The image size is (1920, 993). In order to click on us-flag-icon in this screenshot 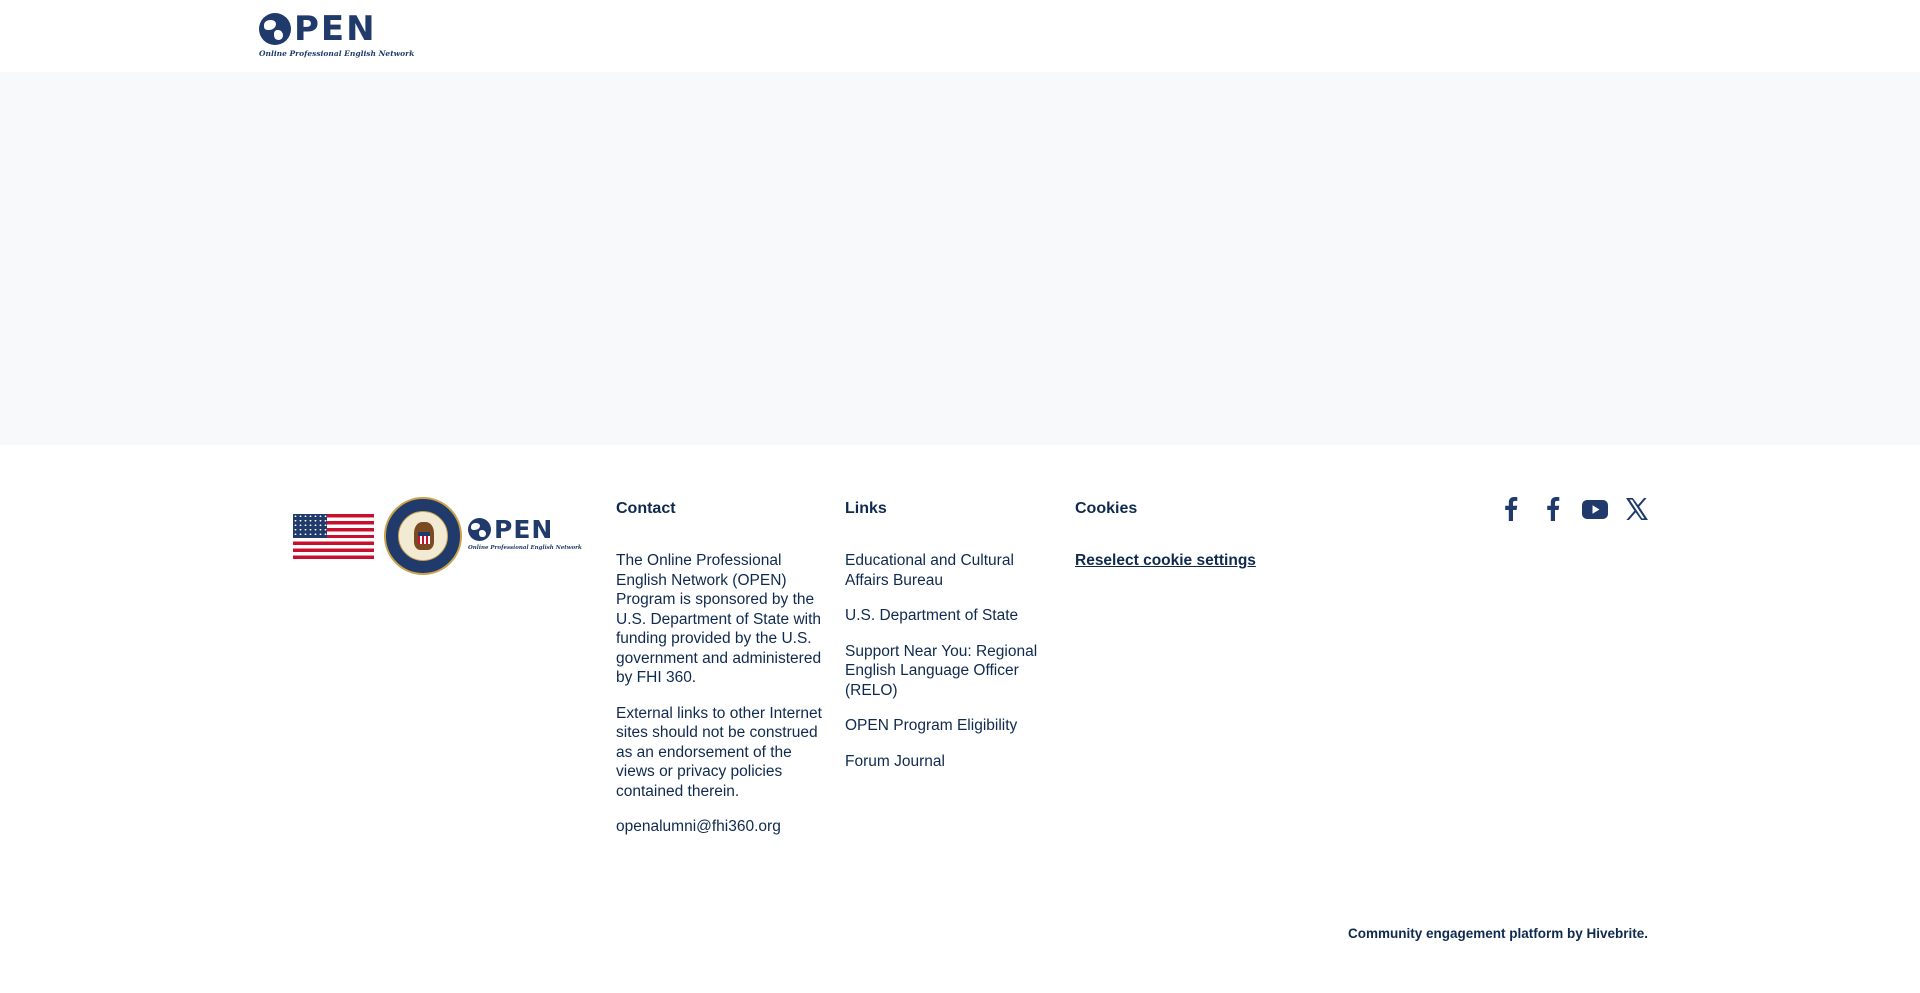, I will do `click(333, 536)`.